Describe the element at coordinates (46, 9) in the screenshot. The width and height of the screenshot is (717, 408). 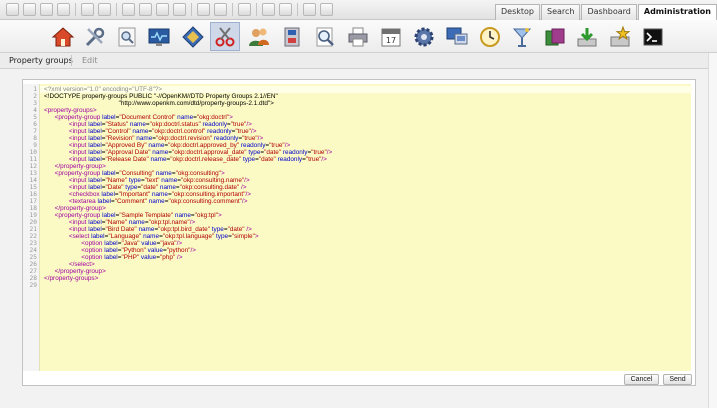
I see `copy-icon` at that location.